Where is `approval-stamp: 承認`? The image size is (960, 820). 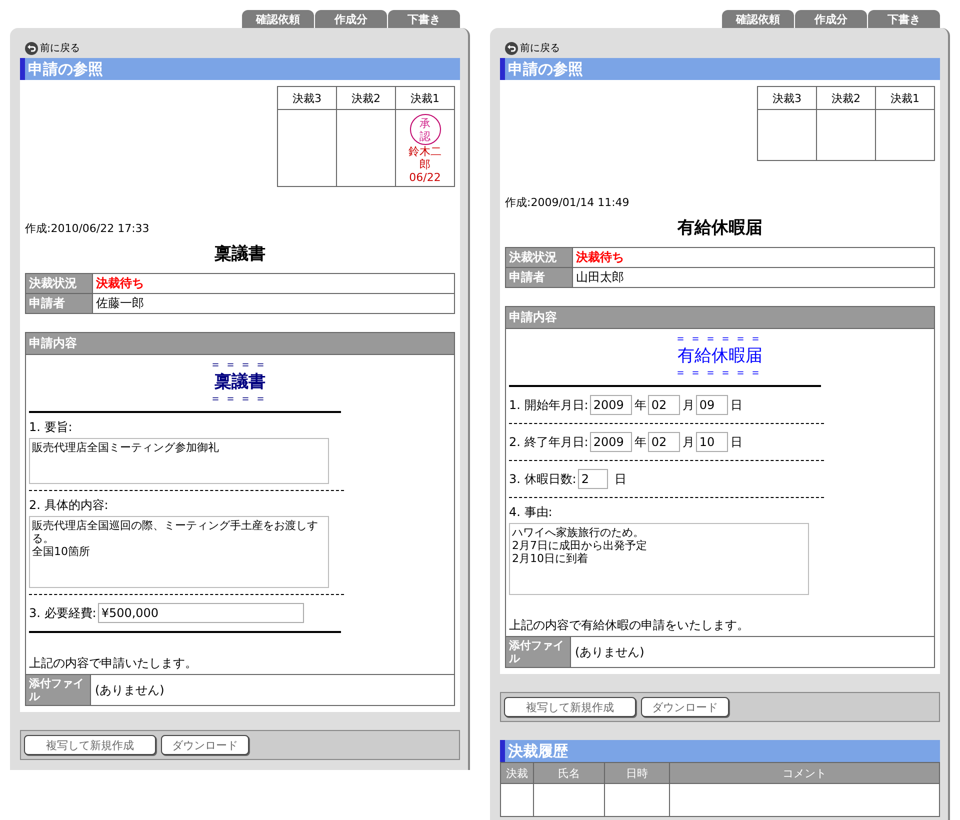
approval-stamp: 承認 is located at coordinates (425, 129).